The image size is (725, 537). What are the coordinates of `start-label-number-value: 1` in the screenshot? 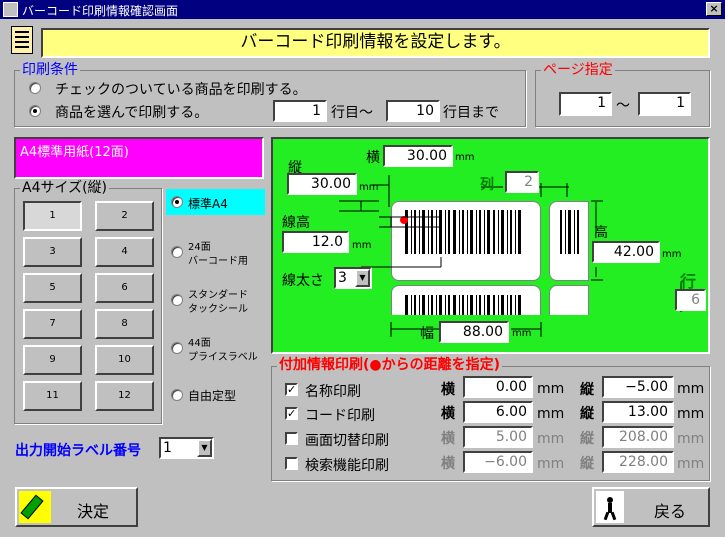 It's located at (167, 448).